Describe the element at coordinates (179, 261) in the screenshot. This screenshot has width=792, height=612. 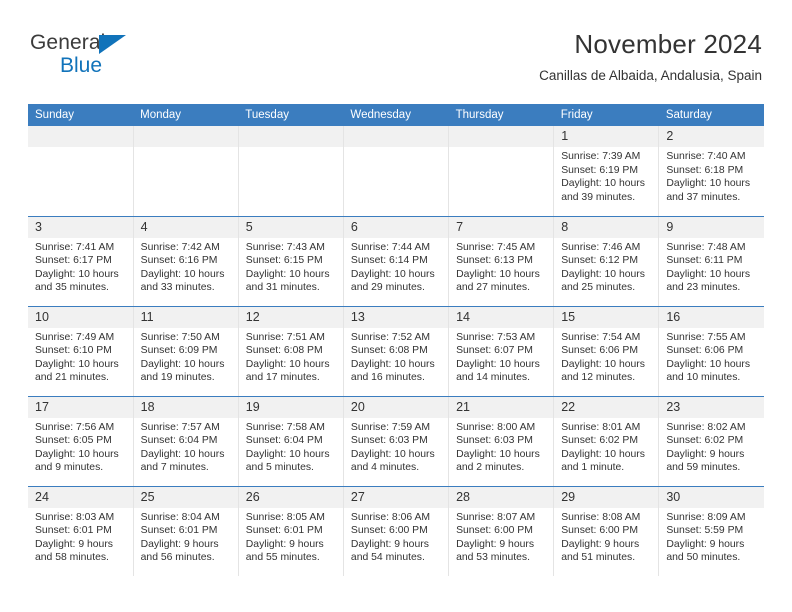
I see `sunset-text: Sunset: 6:16 PM` at that location.